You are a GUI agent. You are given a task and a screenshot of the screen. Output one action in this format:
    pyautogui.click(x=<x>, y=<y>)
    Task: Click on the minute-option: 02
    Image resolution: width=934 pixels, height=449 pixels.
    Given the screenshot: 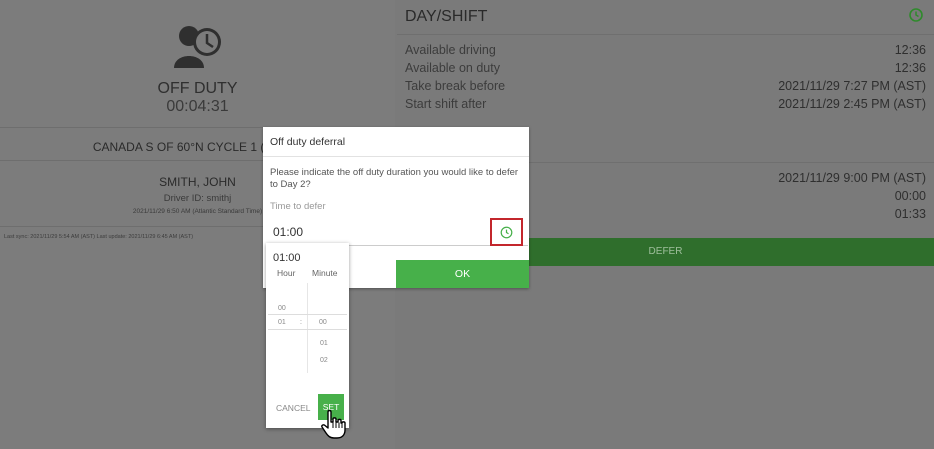 What is the action you would take?
    pyautogui.click(x=324, y=360)
    